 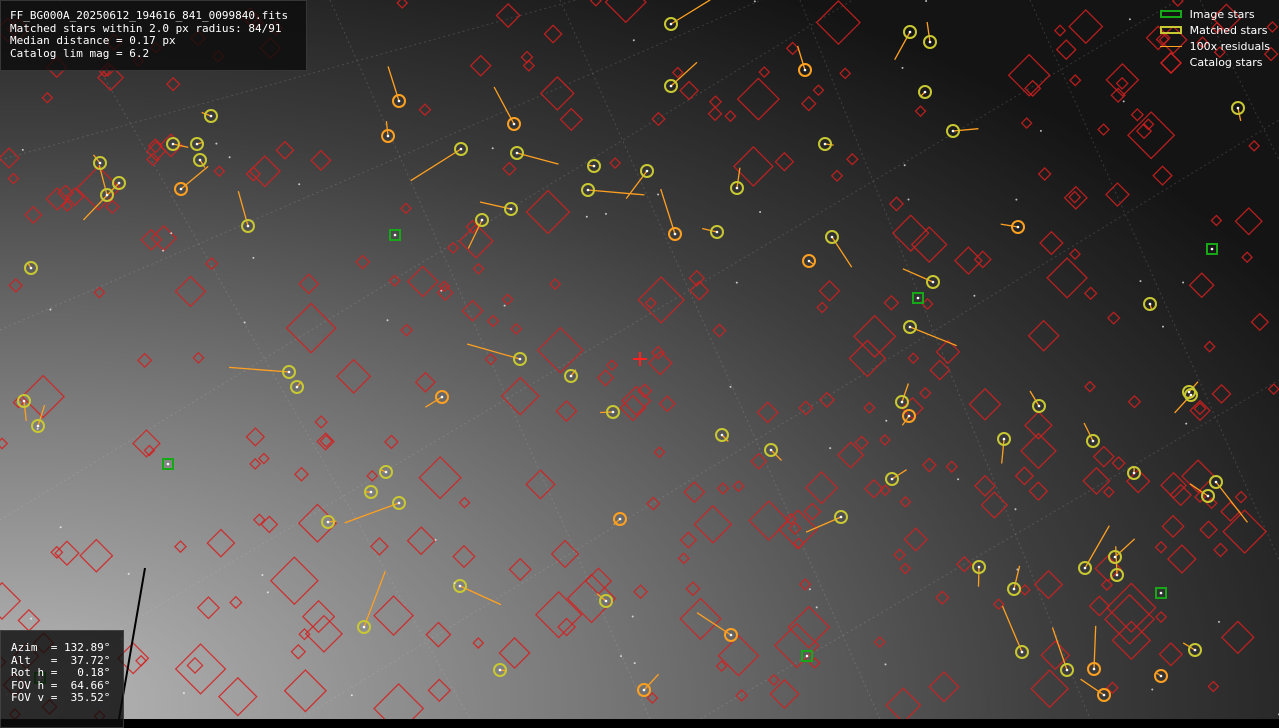 What do you see at coordinates (1214, 14) in the screenshot?
I see `legend-image-stars: Image stars` at bounding box center [1214, 14].